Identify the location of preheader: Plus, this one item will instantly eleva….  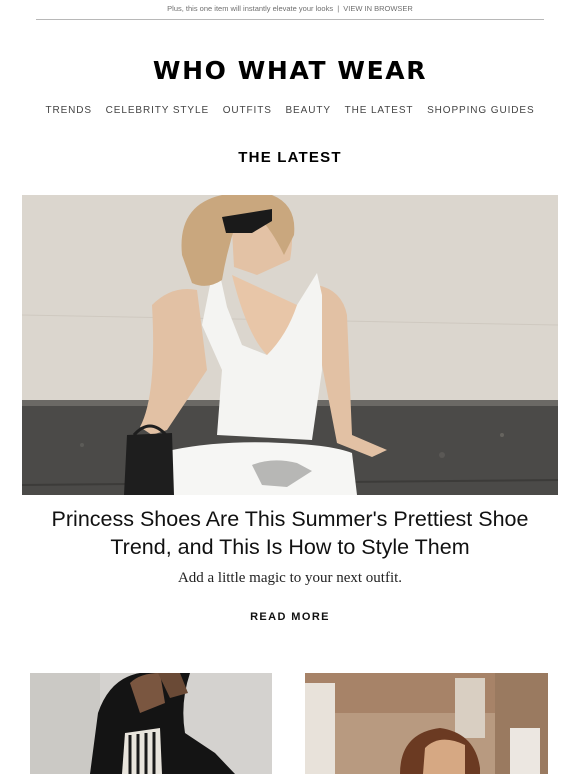
(290, 9).